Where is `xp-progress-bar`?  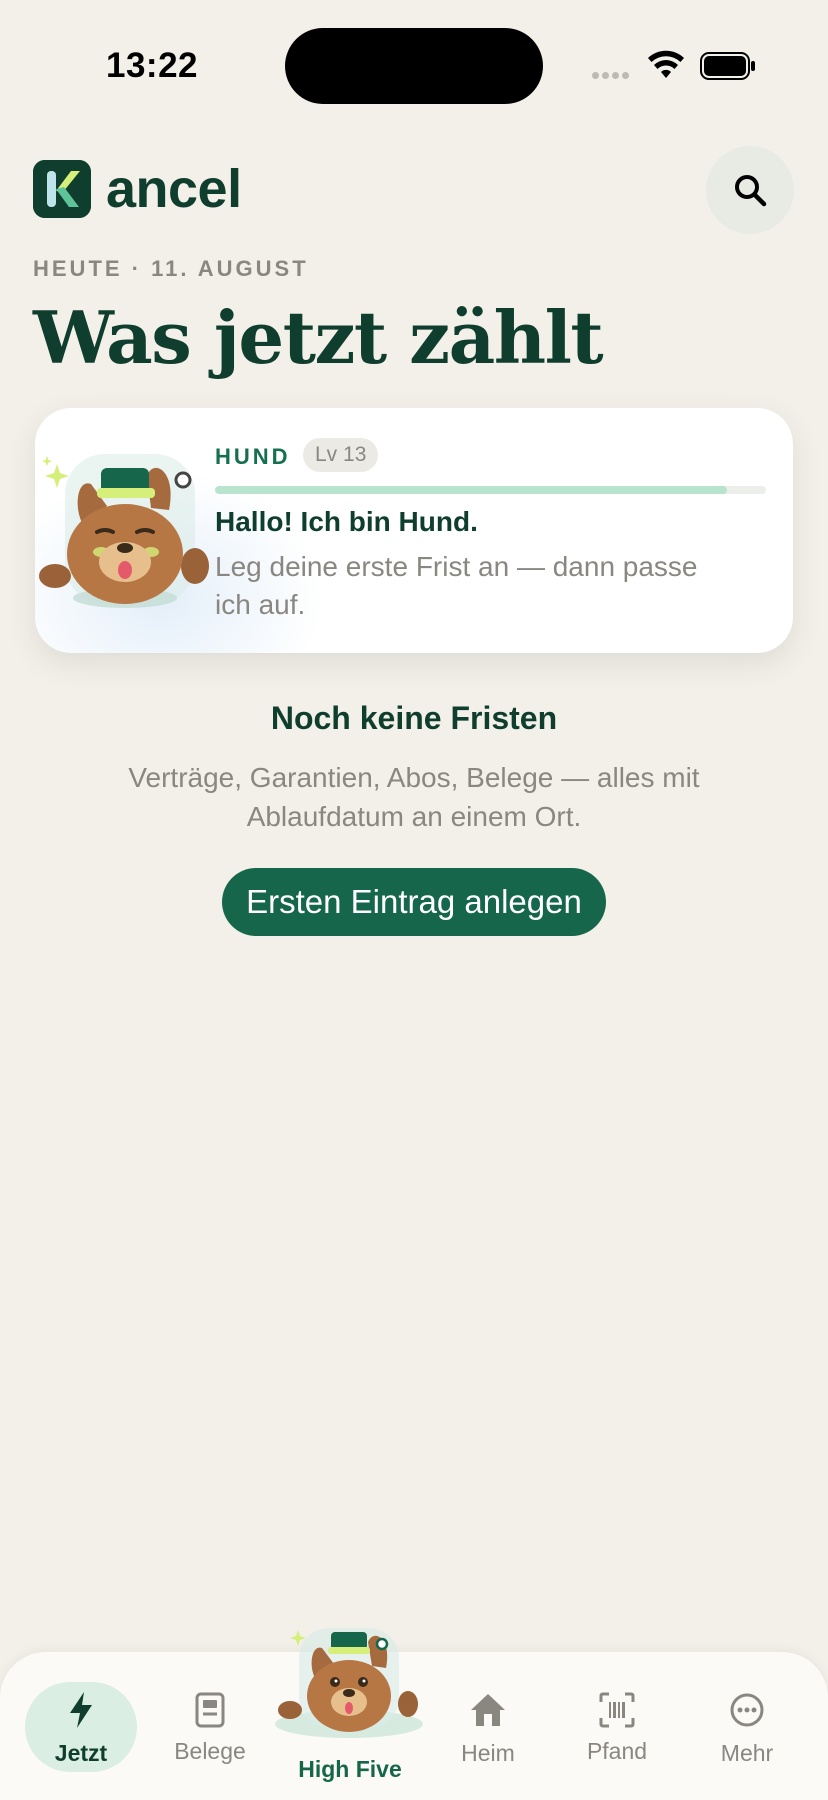
xp-progress-bar is located at coordinates (490, 490).